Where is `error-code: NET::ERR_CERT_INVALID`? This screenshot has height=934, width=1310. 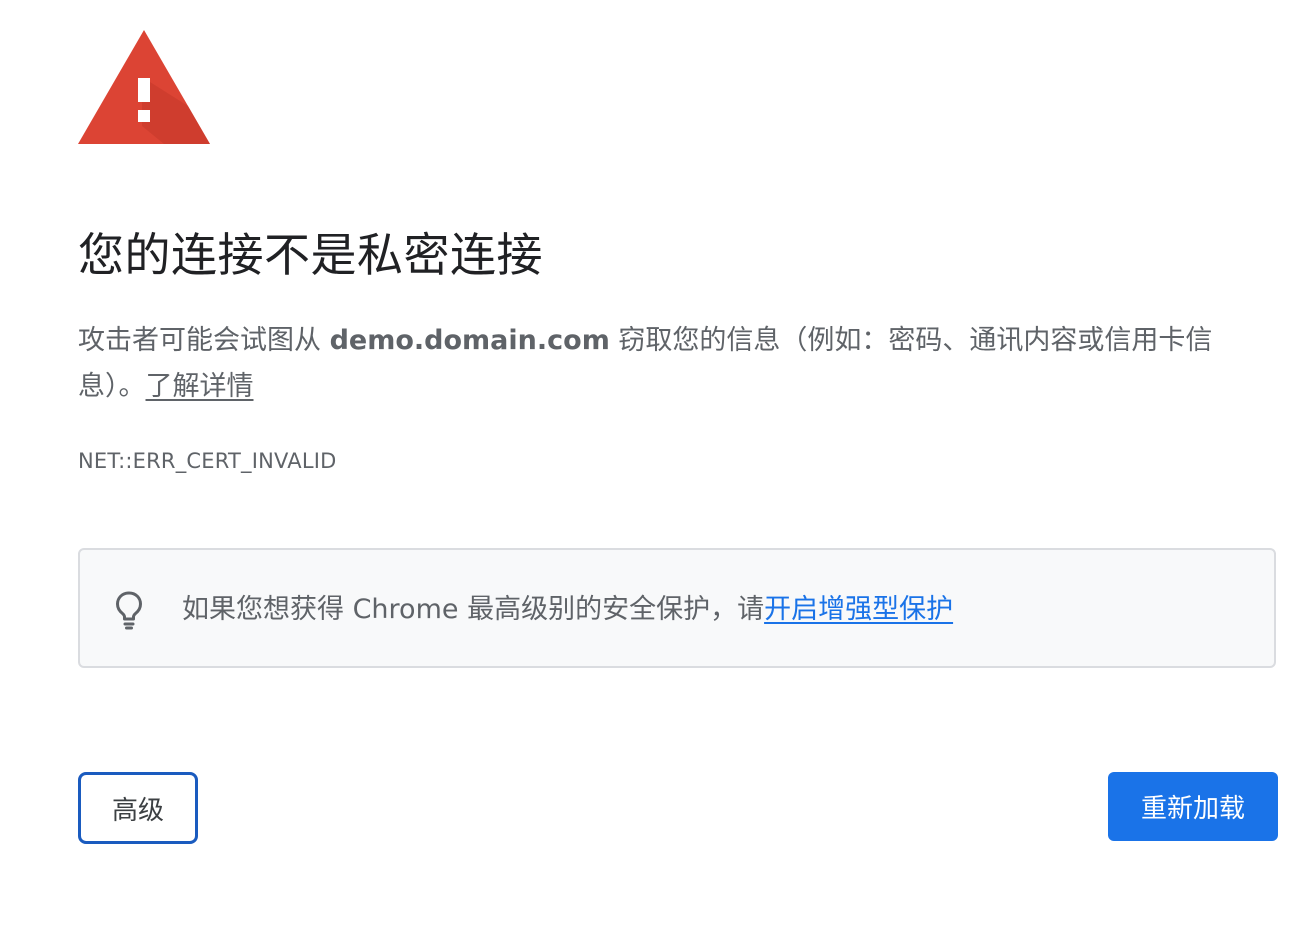
error-code: NET::ERR_CERT_INVALID is located at coordinates (207, 461).